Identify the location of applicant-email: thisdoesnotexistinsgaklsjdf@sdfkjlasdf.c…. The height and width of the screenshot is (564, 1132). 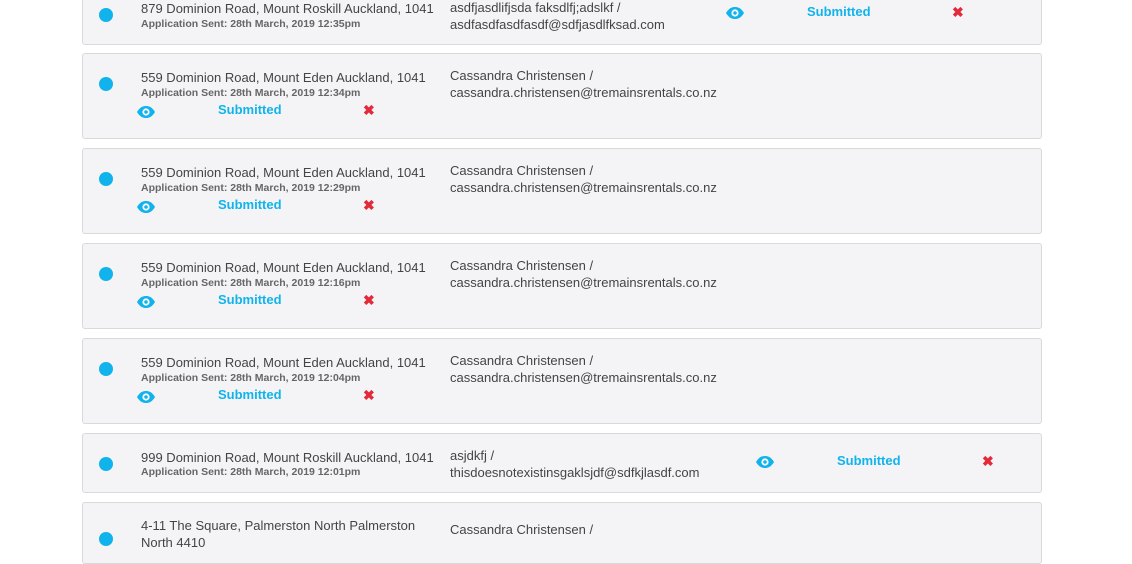
(575, 472).